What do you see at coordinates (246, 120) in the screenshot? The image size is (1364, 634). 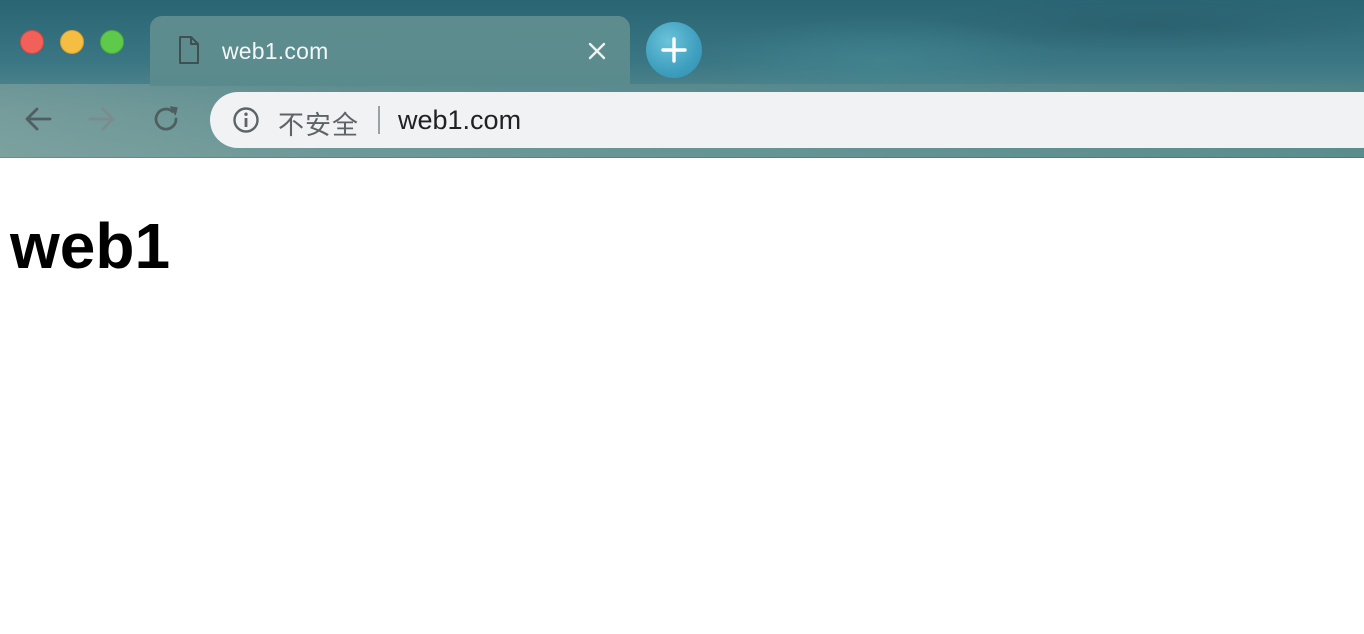 I see `info-icon` at bounding box center [246, 120].